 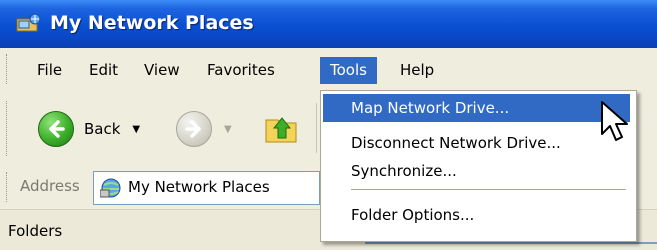 I want to click on folders-label: Folders, so click(x=35, y=231).